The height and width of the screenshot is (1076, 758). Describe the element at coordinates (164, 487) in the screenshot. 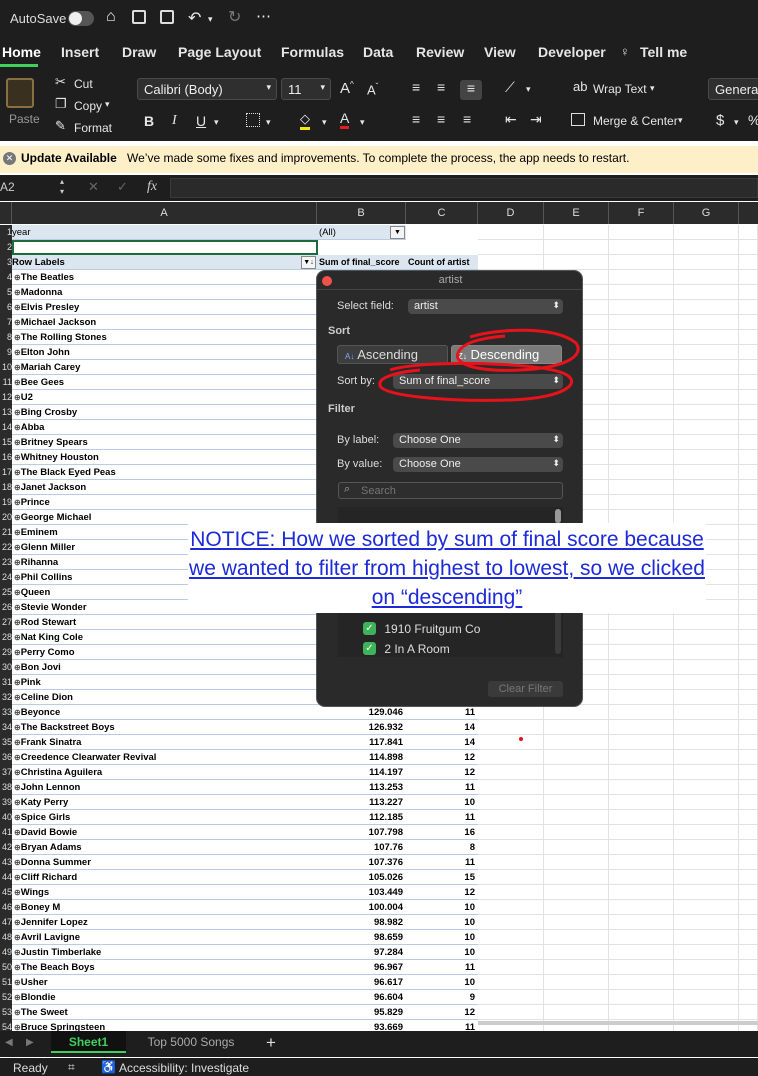

I see `artist-cell: ⊕Janet Jackson` at that location.